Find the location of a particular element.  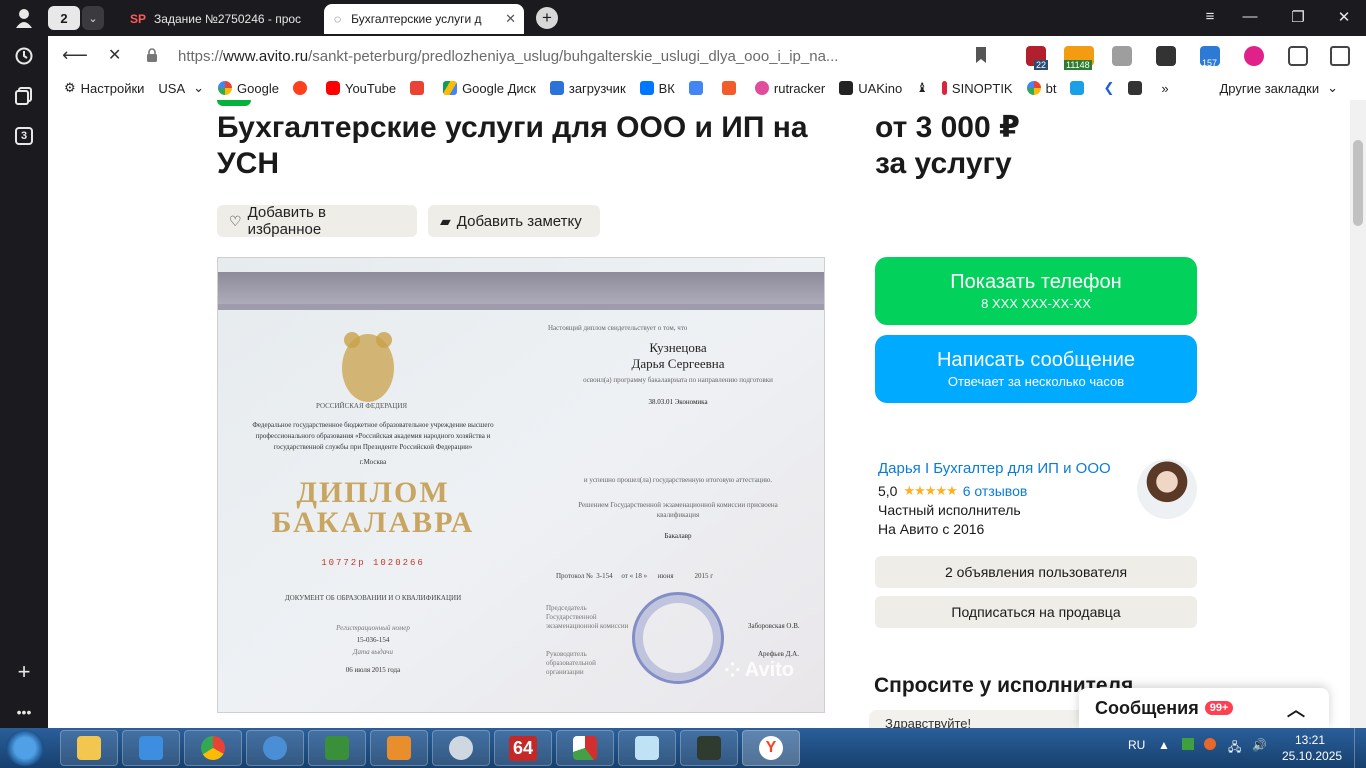

seller-name-link: Дарья I Бухгалтер для ИП и ООО is located at coordinates (994, 468).